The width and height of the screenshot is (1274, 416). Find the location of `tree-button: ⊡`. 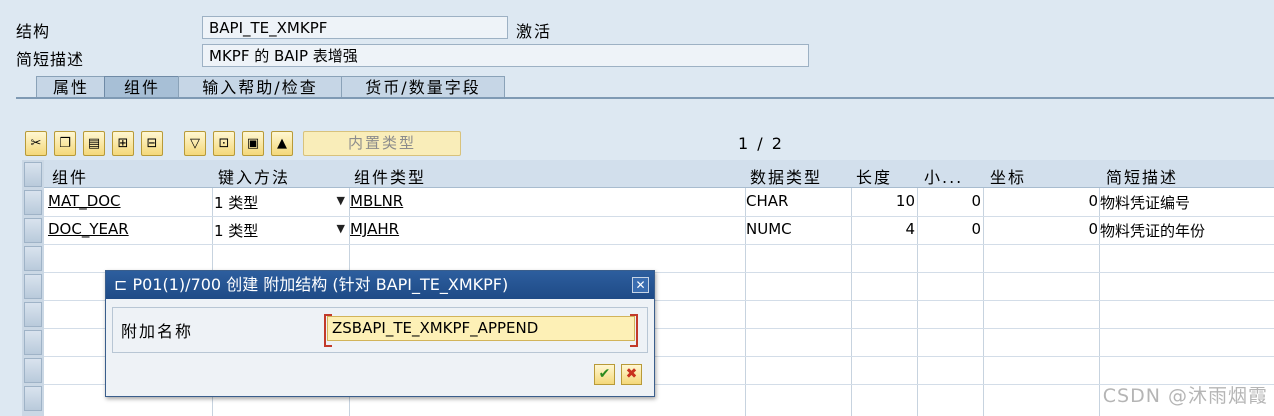

tree-button: ⊡ is located at coordinates (224, 143).